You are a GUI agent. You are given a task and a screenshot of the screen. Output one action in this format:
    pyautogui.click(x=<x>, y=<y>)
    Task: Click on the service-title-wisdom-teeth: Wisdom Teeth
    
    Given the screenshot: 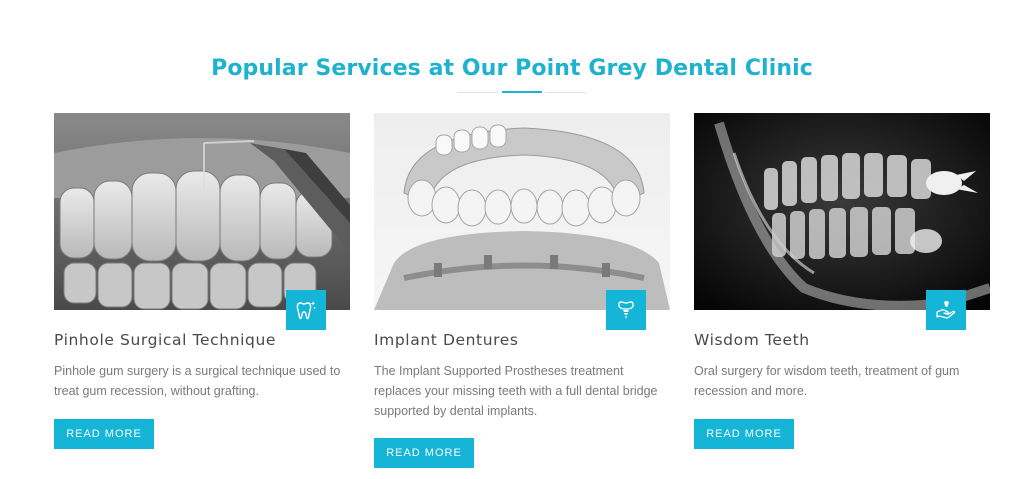 What is the action you would take?
    pyautogui.click(x=752, y=340)
    